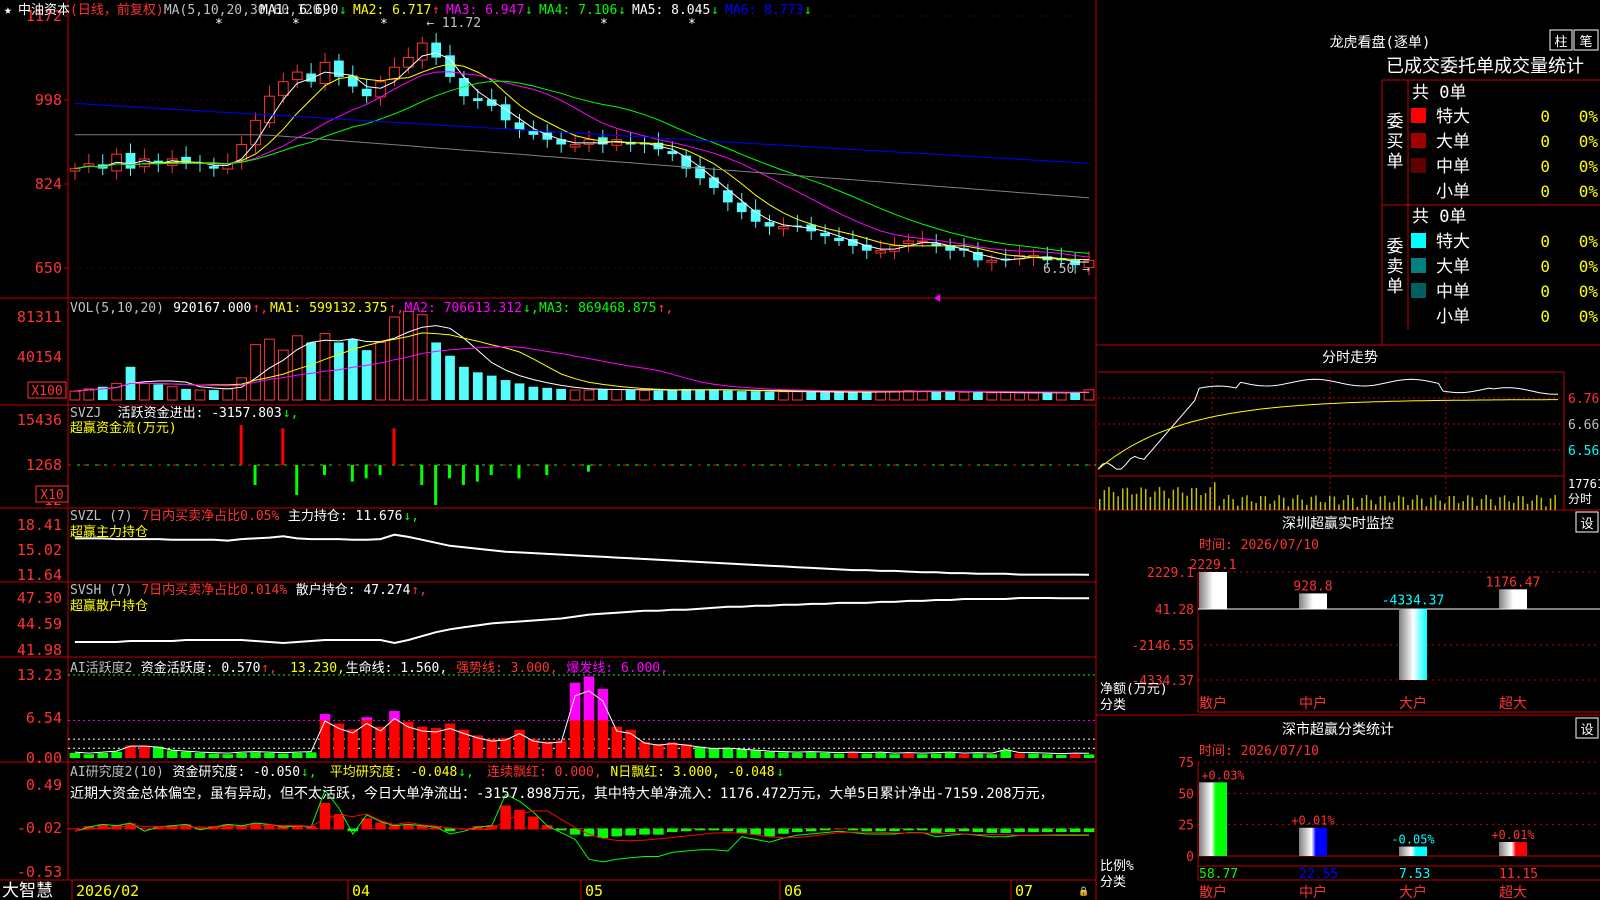 The height and width of the screenshot is (900, 1600). What do you see at coordinates (1513, 582) in the screenshot?
I see `monitor-bar-value: 1176.47` at bounding box center [1513, 582].